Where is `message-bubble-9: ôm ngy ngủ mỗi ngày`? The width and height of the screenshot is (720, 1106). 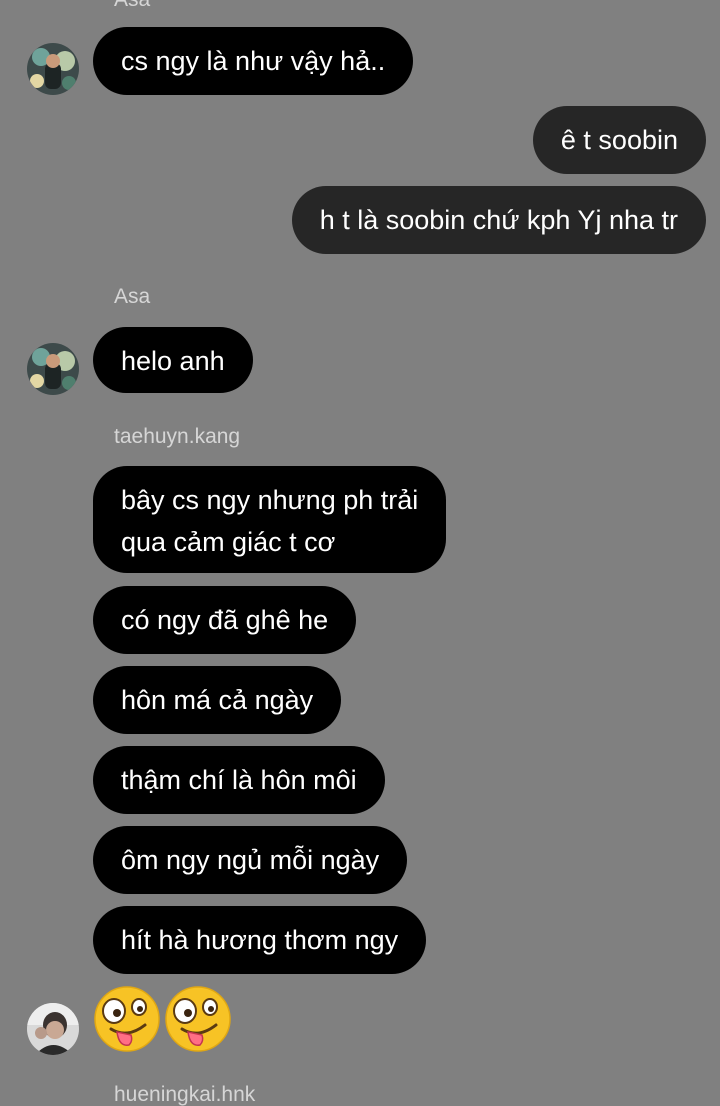 message-bubble-9: ôm ngy ngủ mỗi ngày is located at coordinates (250, 860).